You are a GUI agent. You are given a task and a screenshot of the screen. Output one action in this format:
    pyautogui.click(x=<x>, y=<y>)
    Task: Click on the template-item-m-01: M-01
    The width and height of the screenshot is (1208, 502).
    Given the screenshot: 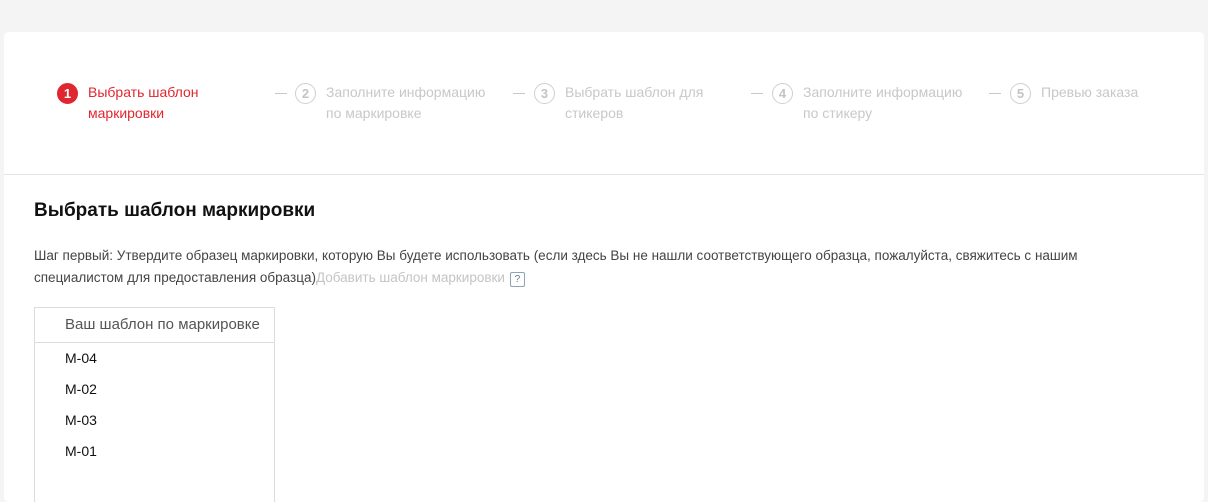 What is the action you would take?
    pyautogui.click(x=154, y=451)
    